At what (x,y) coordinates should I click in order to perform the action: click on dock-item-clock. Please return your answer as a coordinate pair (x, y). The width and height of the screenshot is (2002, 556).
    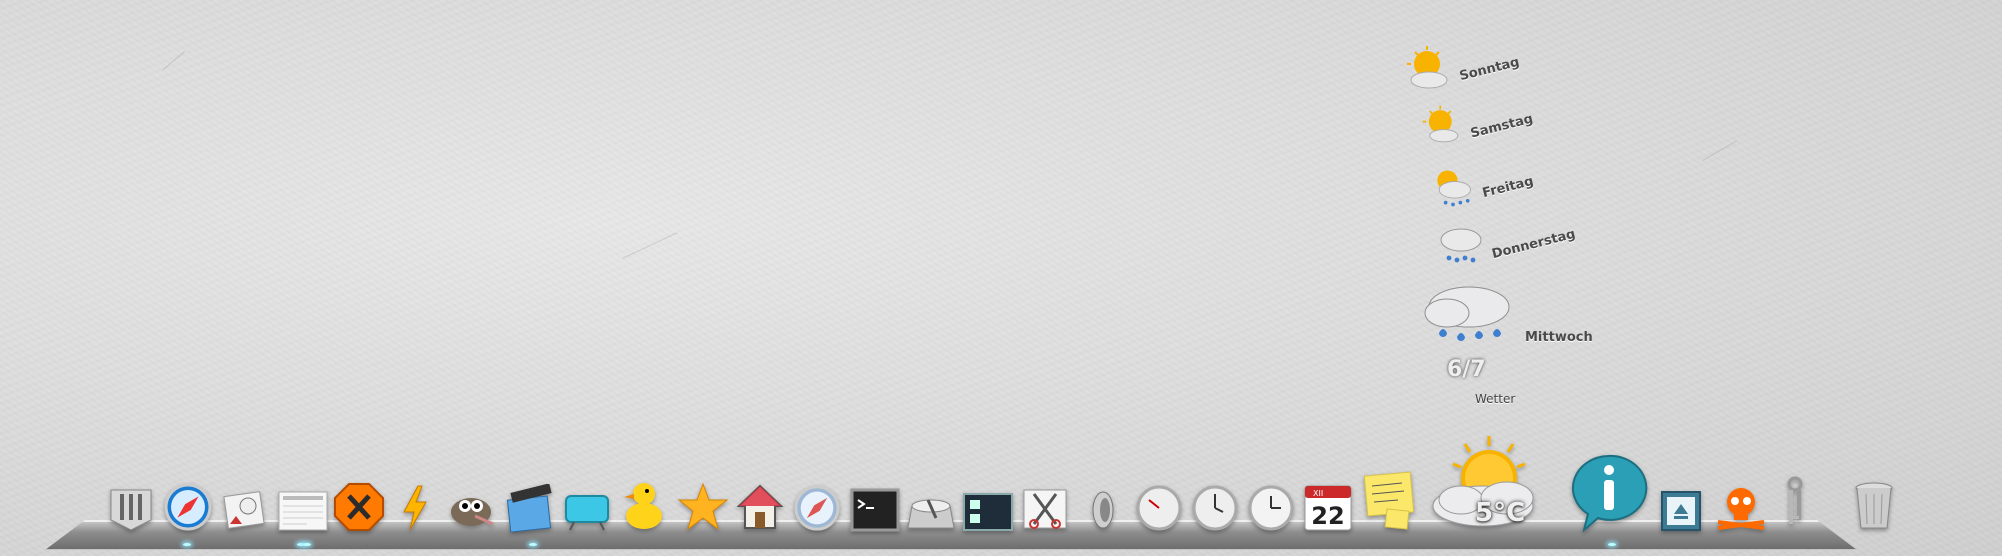
    Looking at the image, I should click on (1271, 508).